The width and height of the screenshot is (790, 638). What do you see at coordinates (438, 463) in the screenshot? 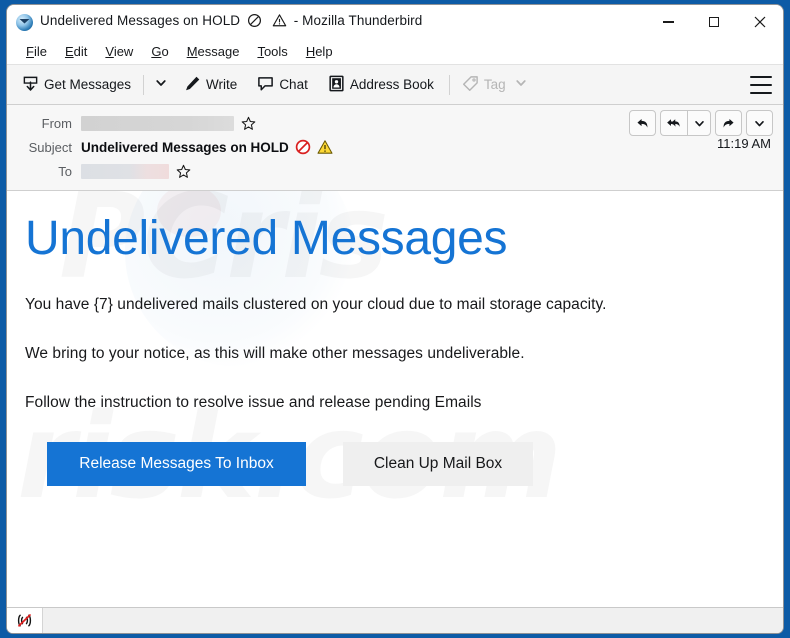
I see `clean-up-mailbox-button: Clean Up Mail Box` at bounding box center [438, 463].